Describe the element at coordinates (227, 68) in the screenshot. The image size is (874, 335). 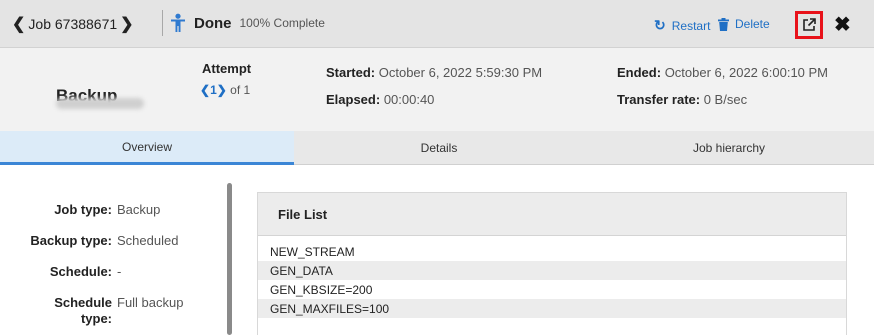
I see `attempt-label: Attempt` at that location.